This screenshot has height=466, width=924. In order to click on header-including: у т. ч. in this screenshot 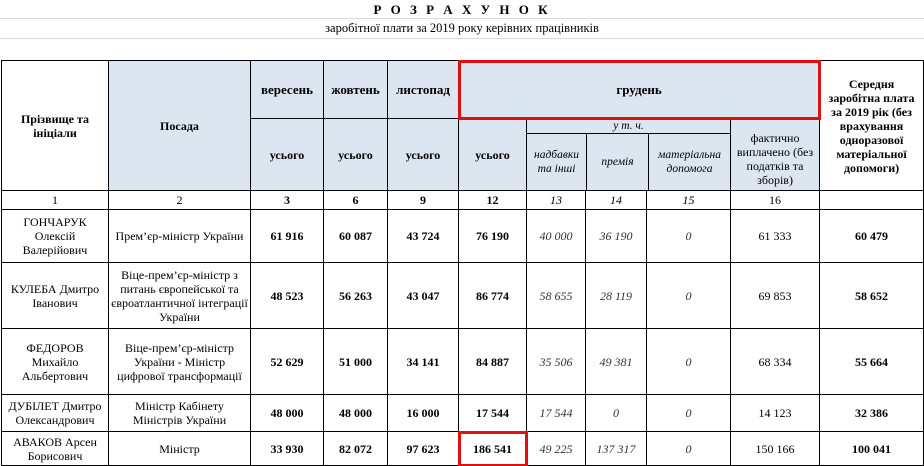, I will do `click(628, 127)`.